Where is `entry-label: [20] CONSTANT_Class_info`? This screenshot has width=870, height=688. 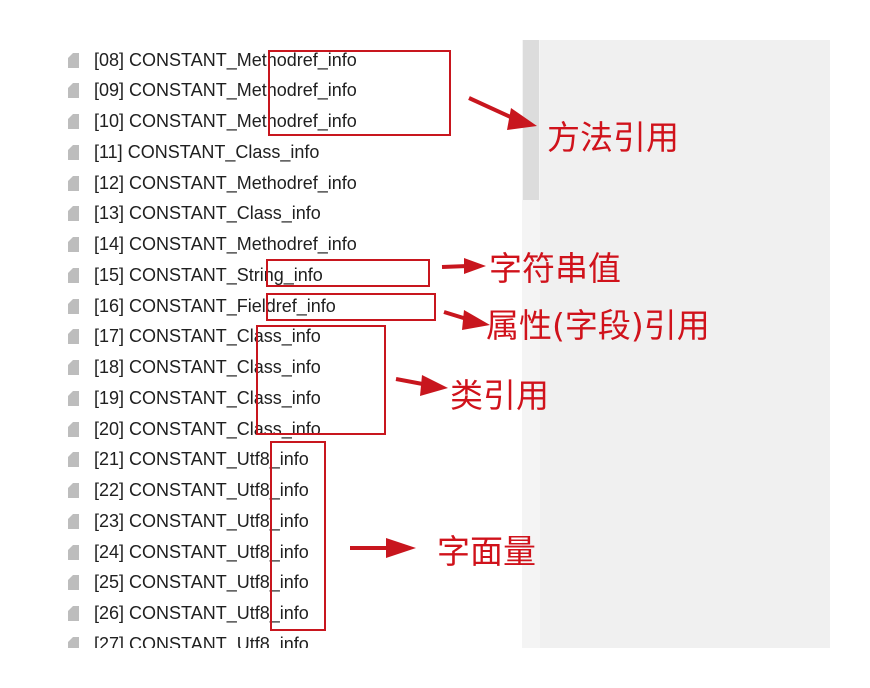
entry-label: [20] CONSTANT_Class_info is located at coordinates (207, 428).